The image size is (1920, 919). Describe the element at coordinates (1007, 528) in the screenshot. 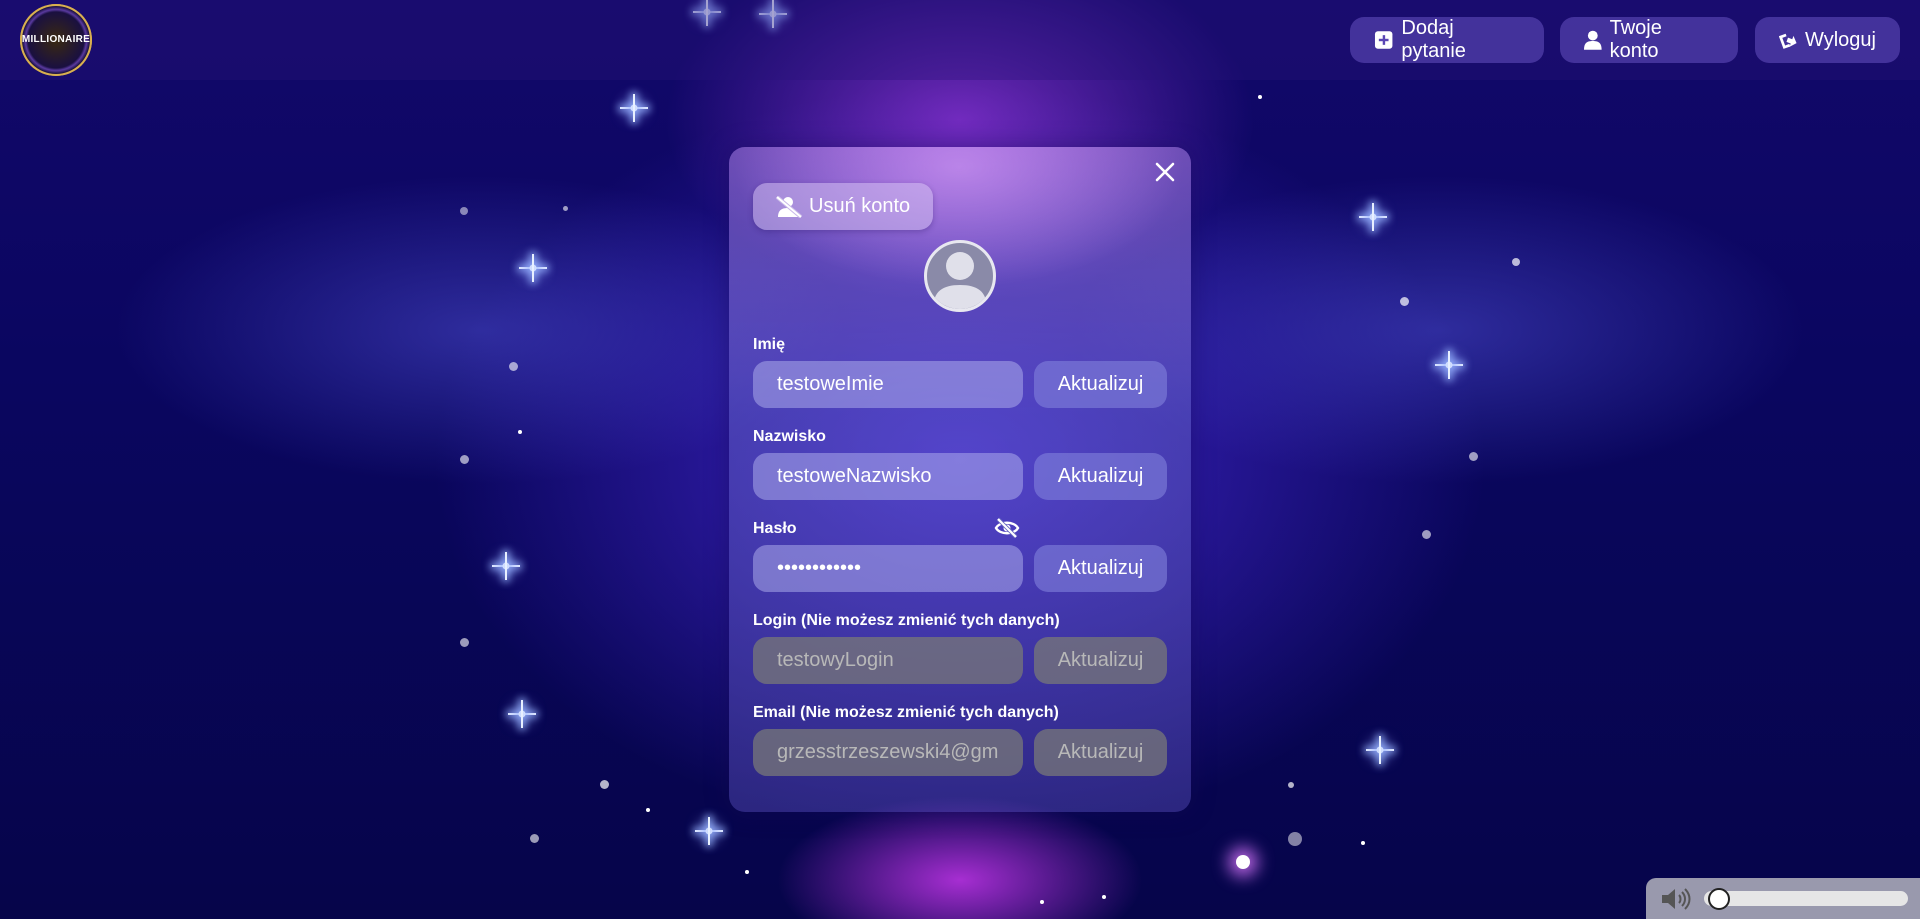

I see `eye-slash-icon` at that location.